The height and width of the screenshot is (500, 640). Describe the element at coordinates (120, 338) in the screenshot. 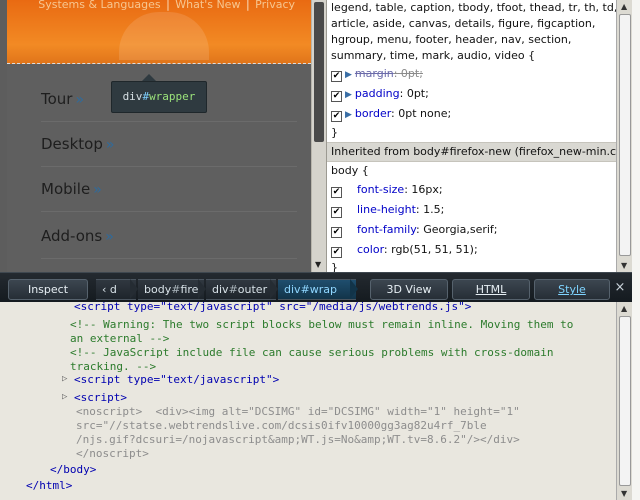

I see `source-comment-warning-cont: an external -->` at that location.